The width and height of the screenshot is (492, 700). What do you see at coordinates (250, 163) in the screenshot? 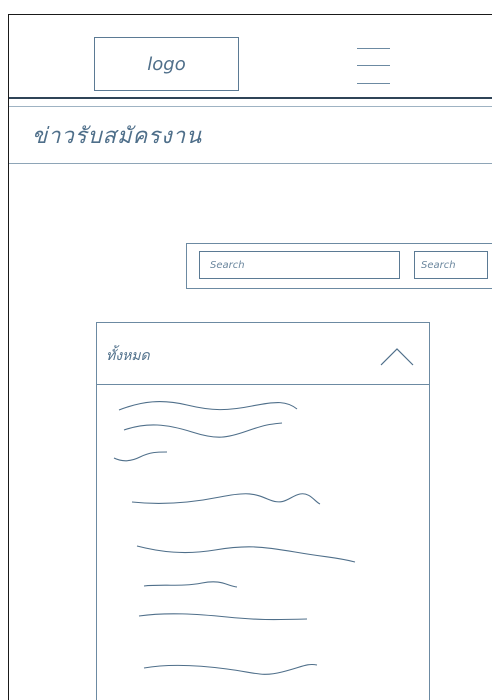
I see `title-divider` at bounding box center [250, 163].